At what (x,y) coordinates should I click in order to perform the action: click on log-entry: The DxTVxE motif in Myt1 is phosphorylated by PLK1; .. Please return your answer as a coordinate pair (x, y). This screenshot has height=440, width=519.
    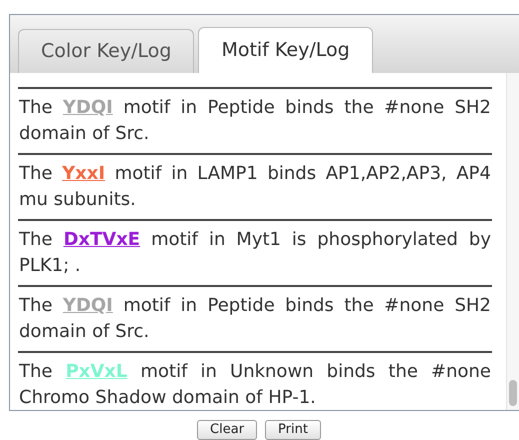
    Looking at the image, I should click on (255, 253).